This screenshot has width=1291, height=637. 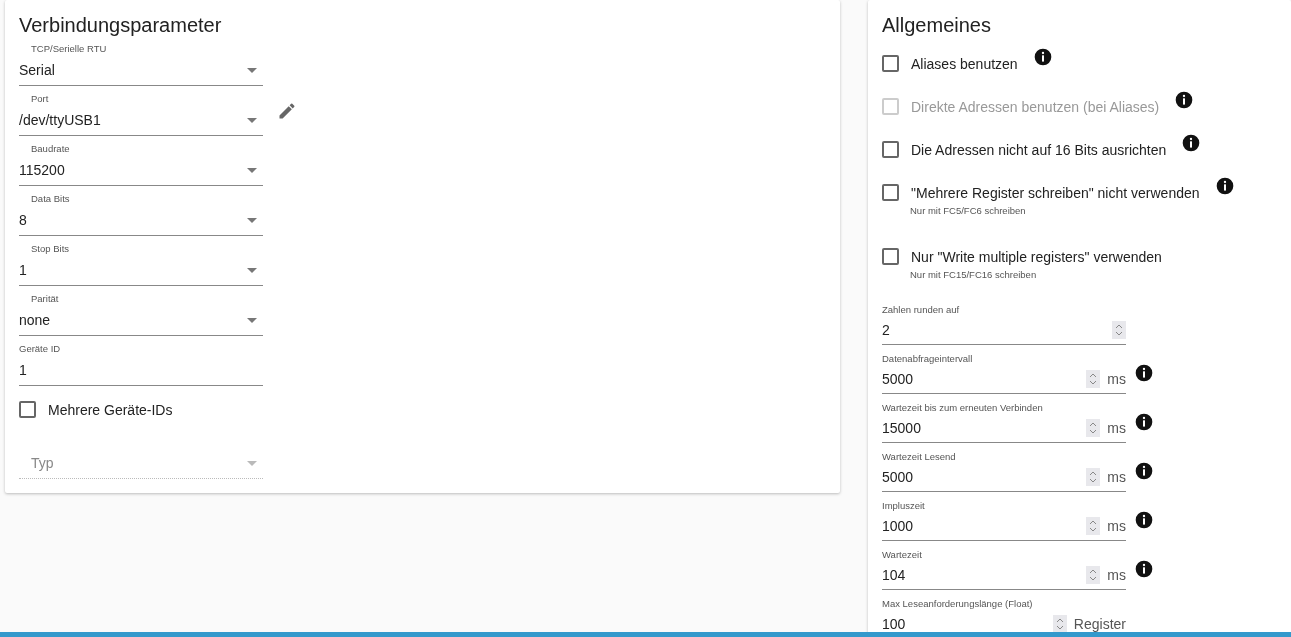 What do you see at coordinates (921, 310) in the screenshot?
I see `field-label: Zahlen runden auf` at bounding box center [921, 310].